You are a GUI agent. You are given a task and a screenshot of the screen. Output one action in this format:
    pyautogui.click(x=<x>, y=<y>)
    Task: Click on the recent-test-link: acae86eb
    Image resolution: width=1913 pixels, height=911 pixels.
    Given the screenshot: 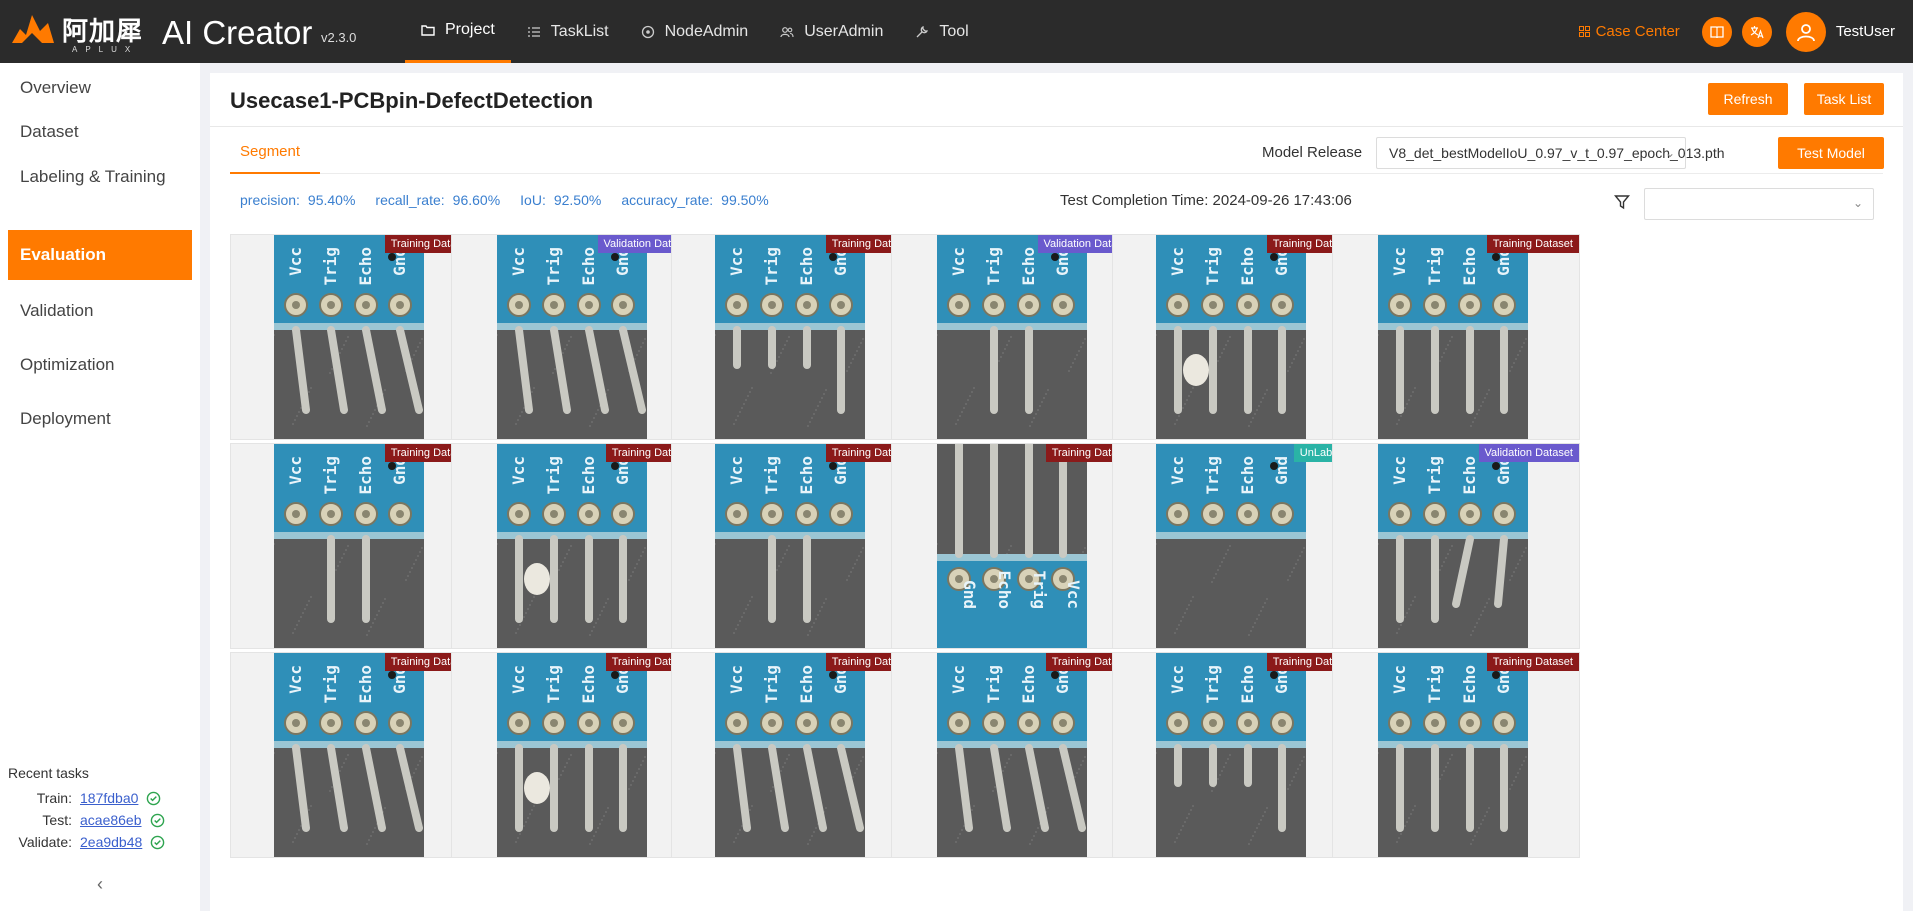 What is the action you would take?
    pyautogui.click(x=111, y=820)
    